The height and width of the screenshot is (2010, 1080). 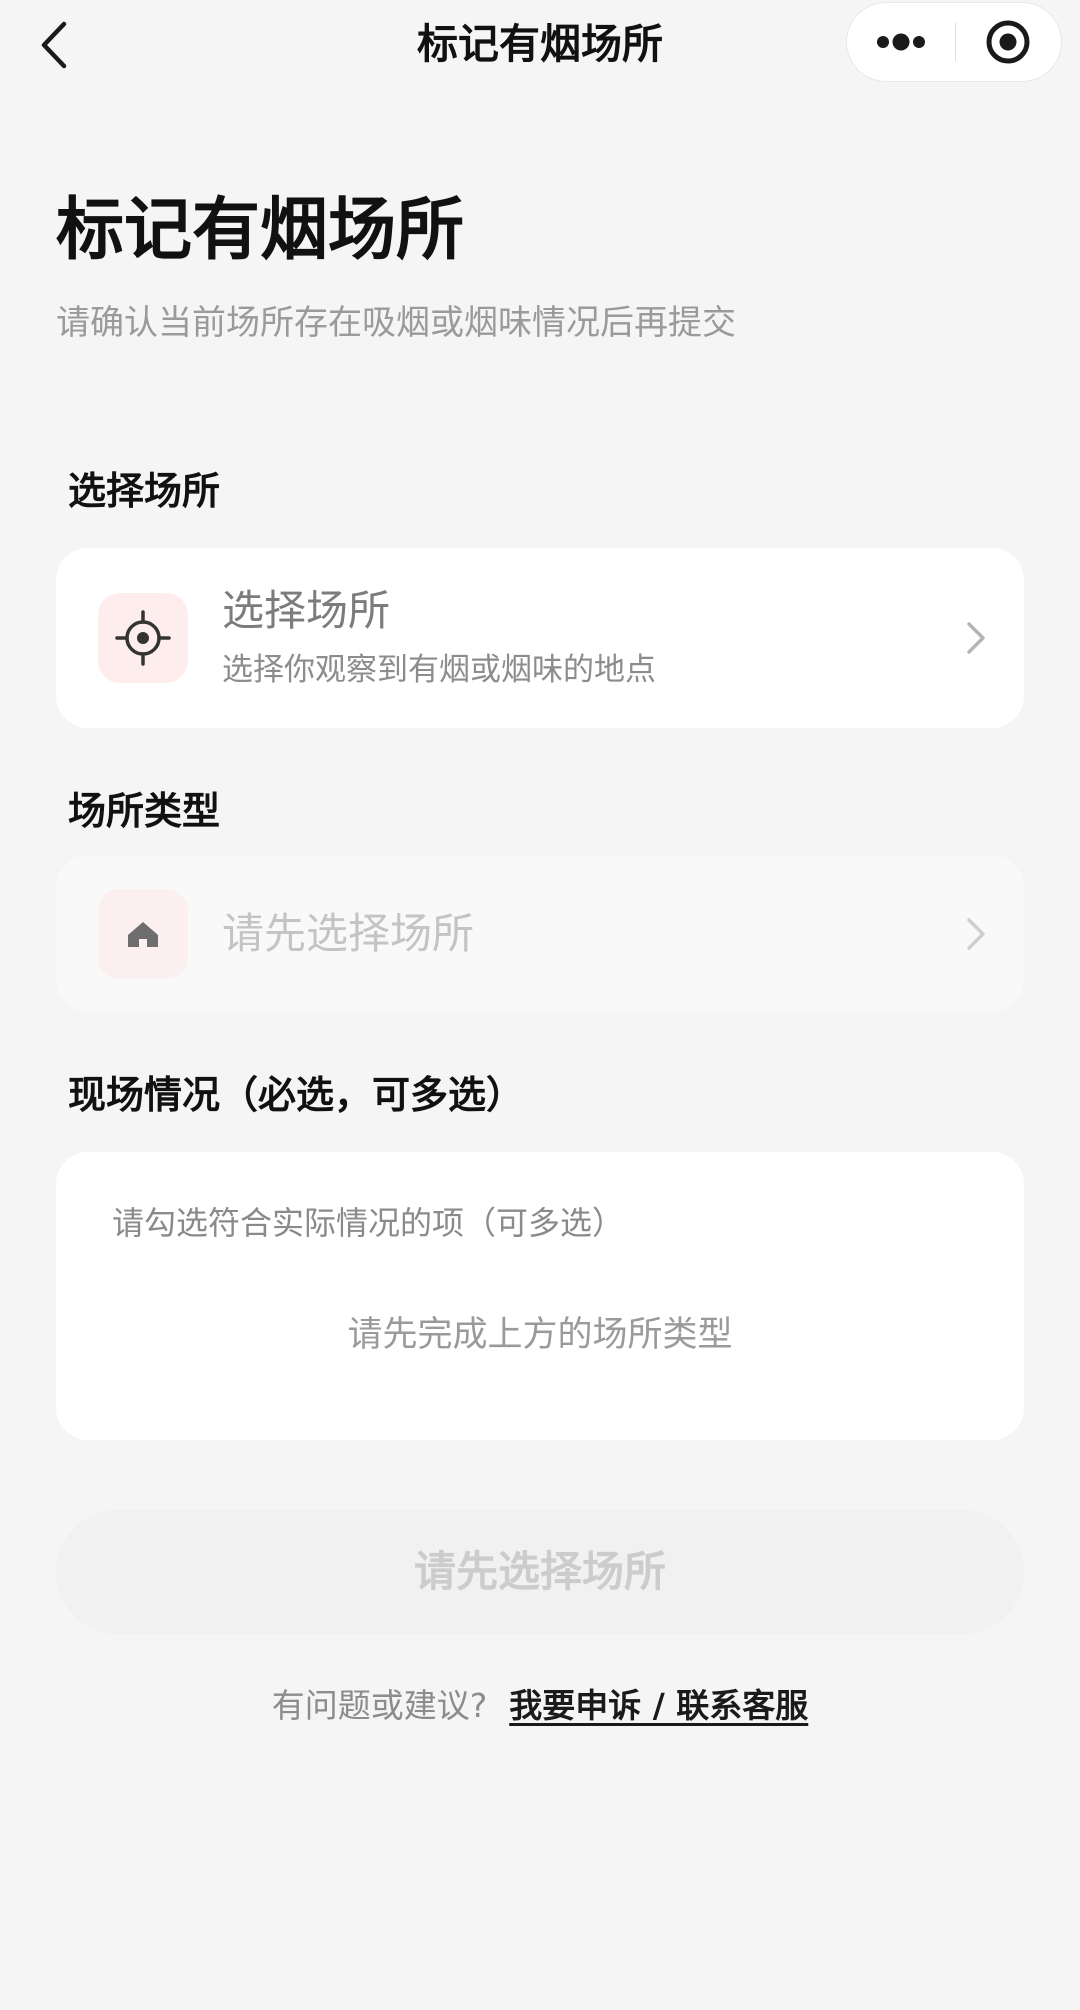 I want to click on location-section-label: 选择场所, so click(x=144, y=491).